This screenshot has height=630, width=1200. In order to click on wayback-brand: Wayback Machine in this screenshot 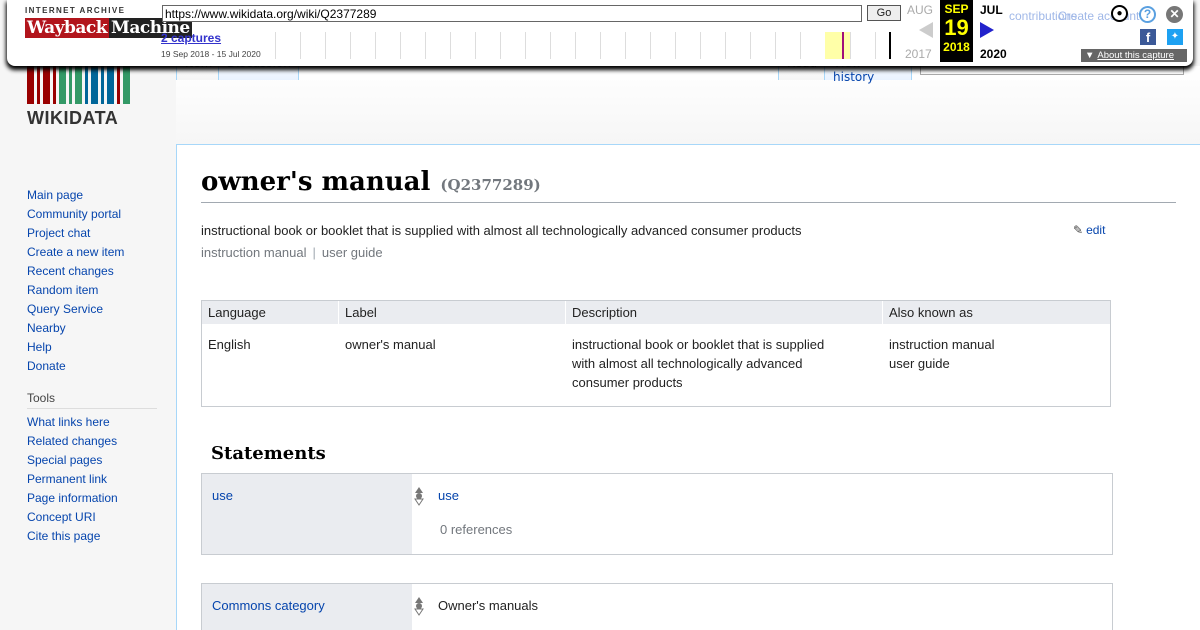, I will do `click(108, 28)`.